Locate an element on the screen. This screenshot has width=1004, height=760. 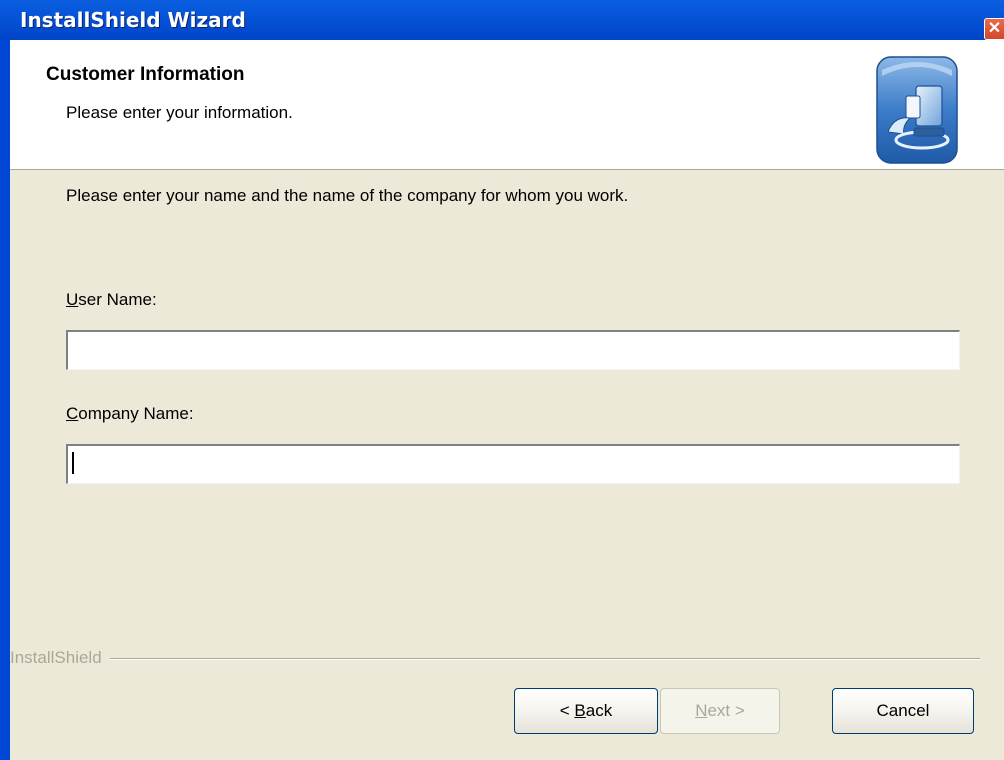
next-button-rest: ext > is located at coordinates (726, 710).